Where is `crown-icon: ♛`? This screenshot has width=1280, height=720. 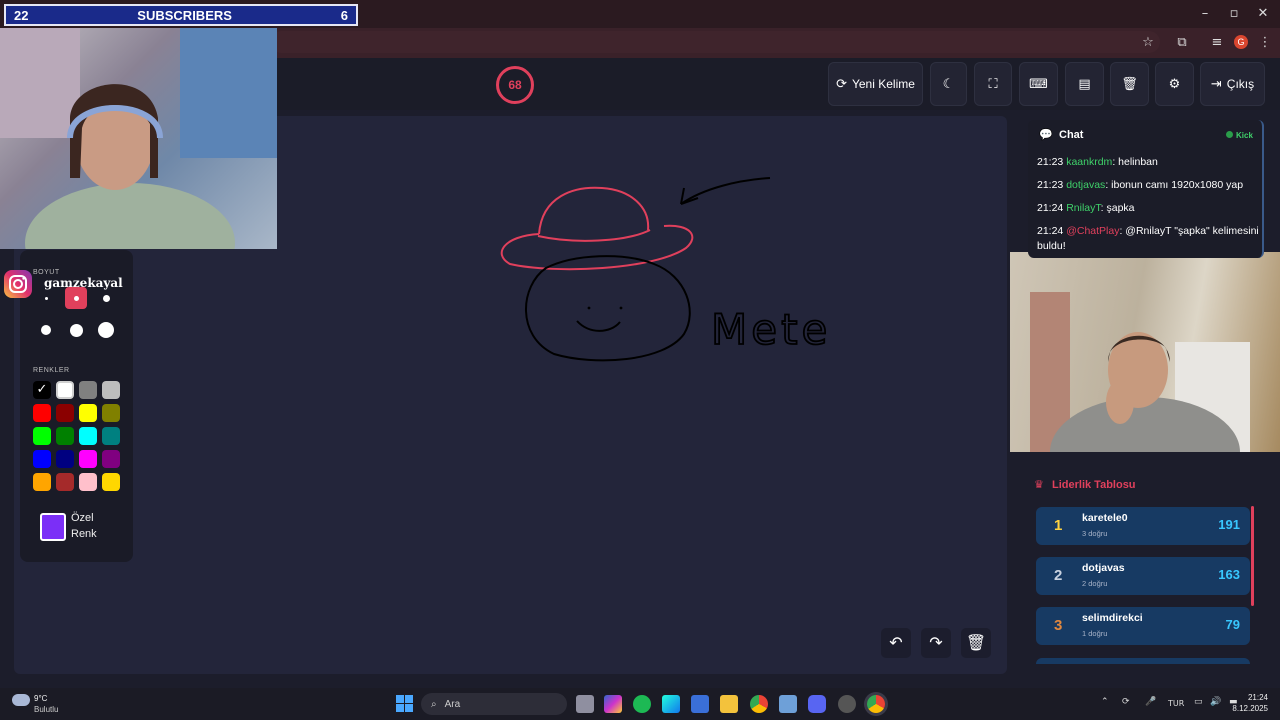
crown-icon: ♛ is located at coordinates (1039, 485).